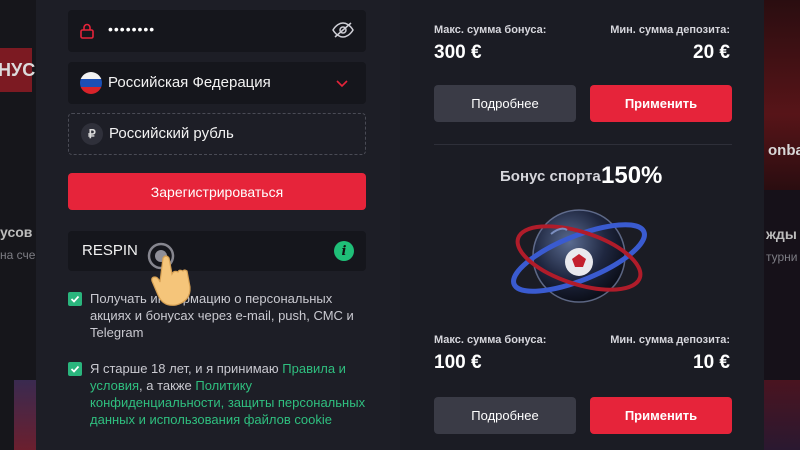  What do you see at coordinates (782, 95) in the screenshot?
I see `bg-banner` at bounding box center [782, 95].